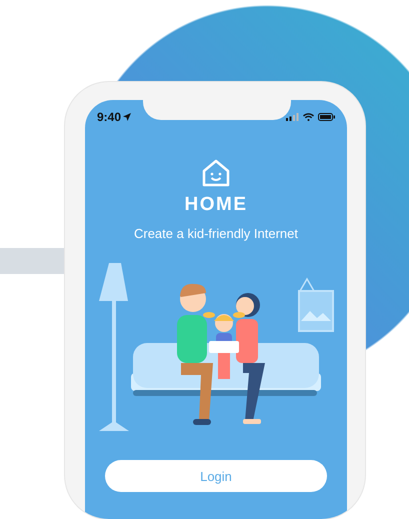 The width and height of the screenshot is (409, 519). Describe the element at coordinates (216, 205) in the screenshot. I see `app-title: HOME` at that location.